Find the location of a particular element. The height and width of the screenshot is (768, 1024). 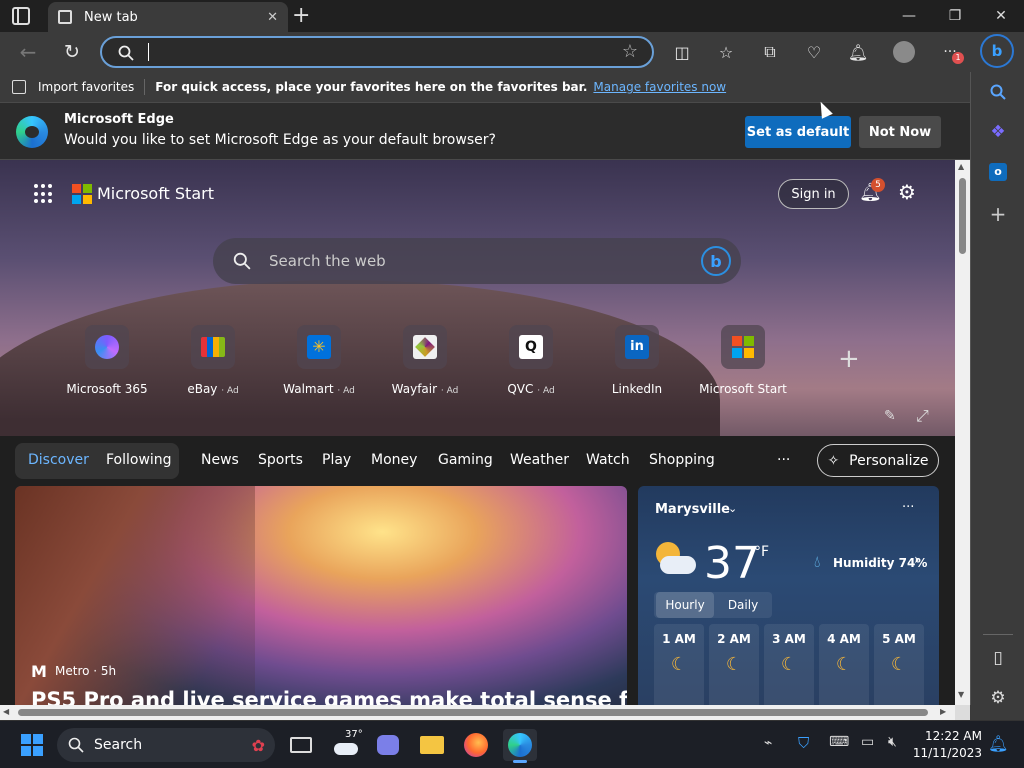

back-icon: ← is located at coordinates (28, 52).